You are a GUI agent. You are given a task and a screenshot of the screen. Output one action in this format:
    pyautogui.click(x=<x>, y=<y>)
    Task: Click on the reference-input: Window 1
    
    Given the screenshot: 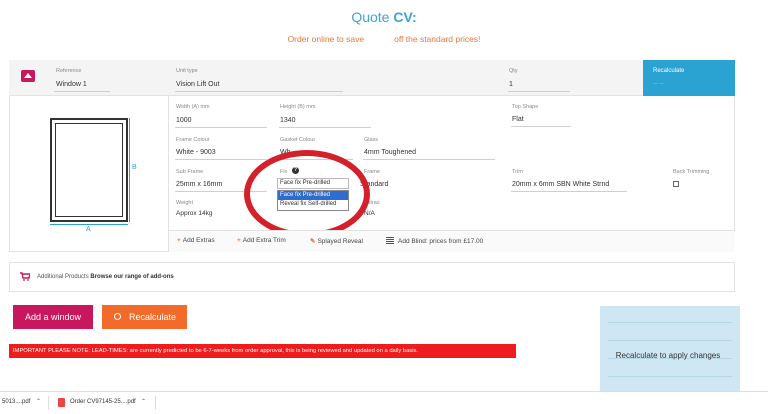 What is the action you would take?
    pyautogui.click(x=71, y=84)
    